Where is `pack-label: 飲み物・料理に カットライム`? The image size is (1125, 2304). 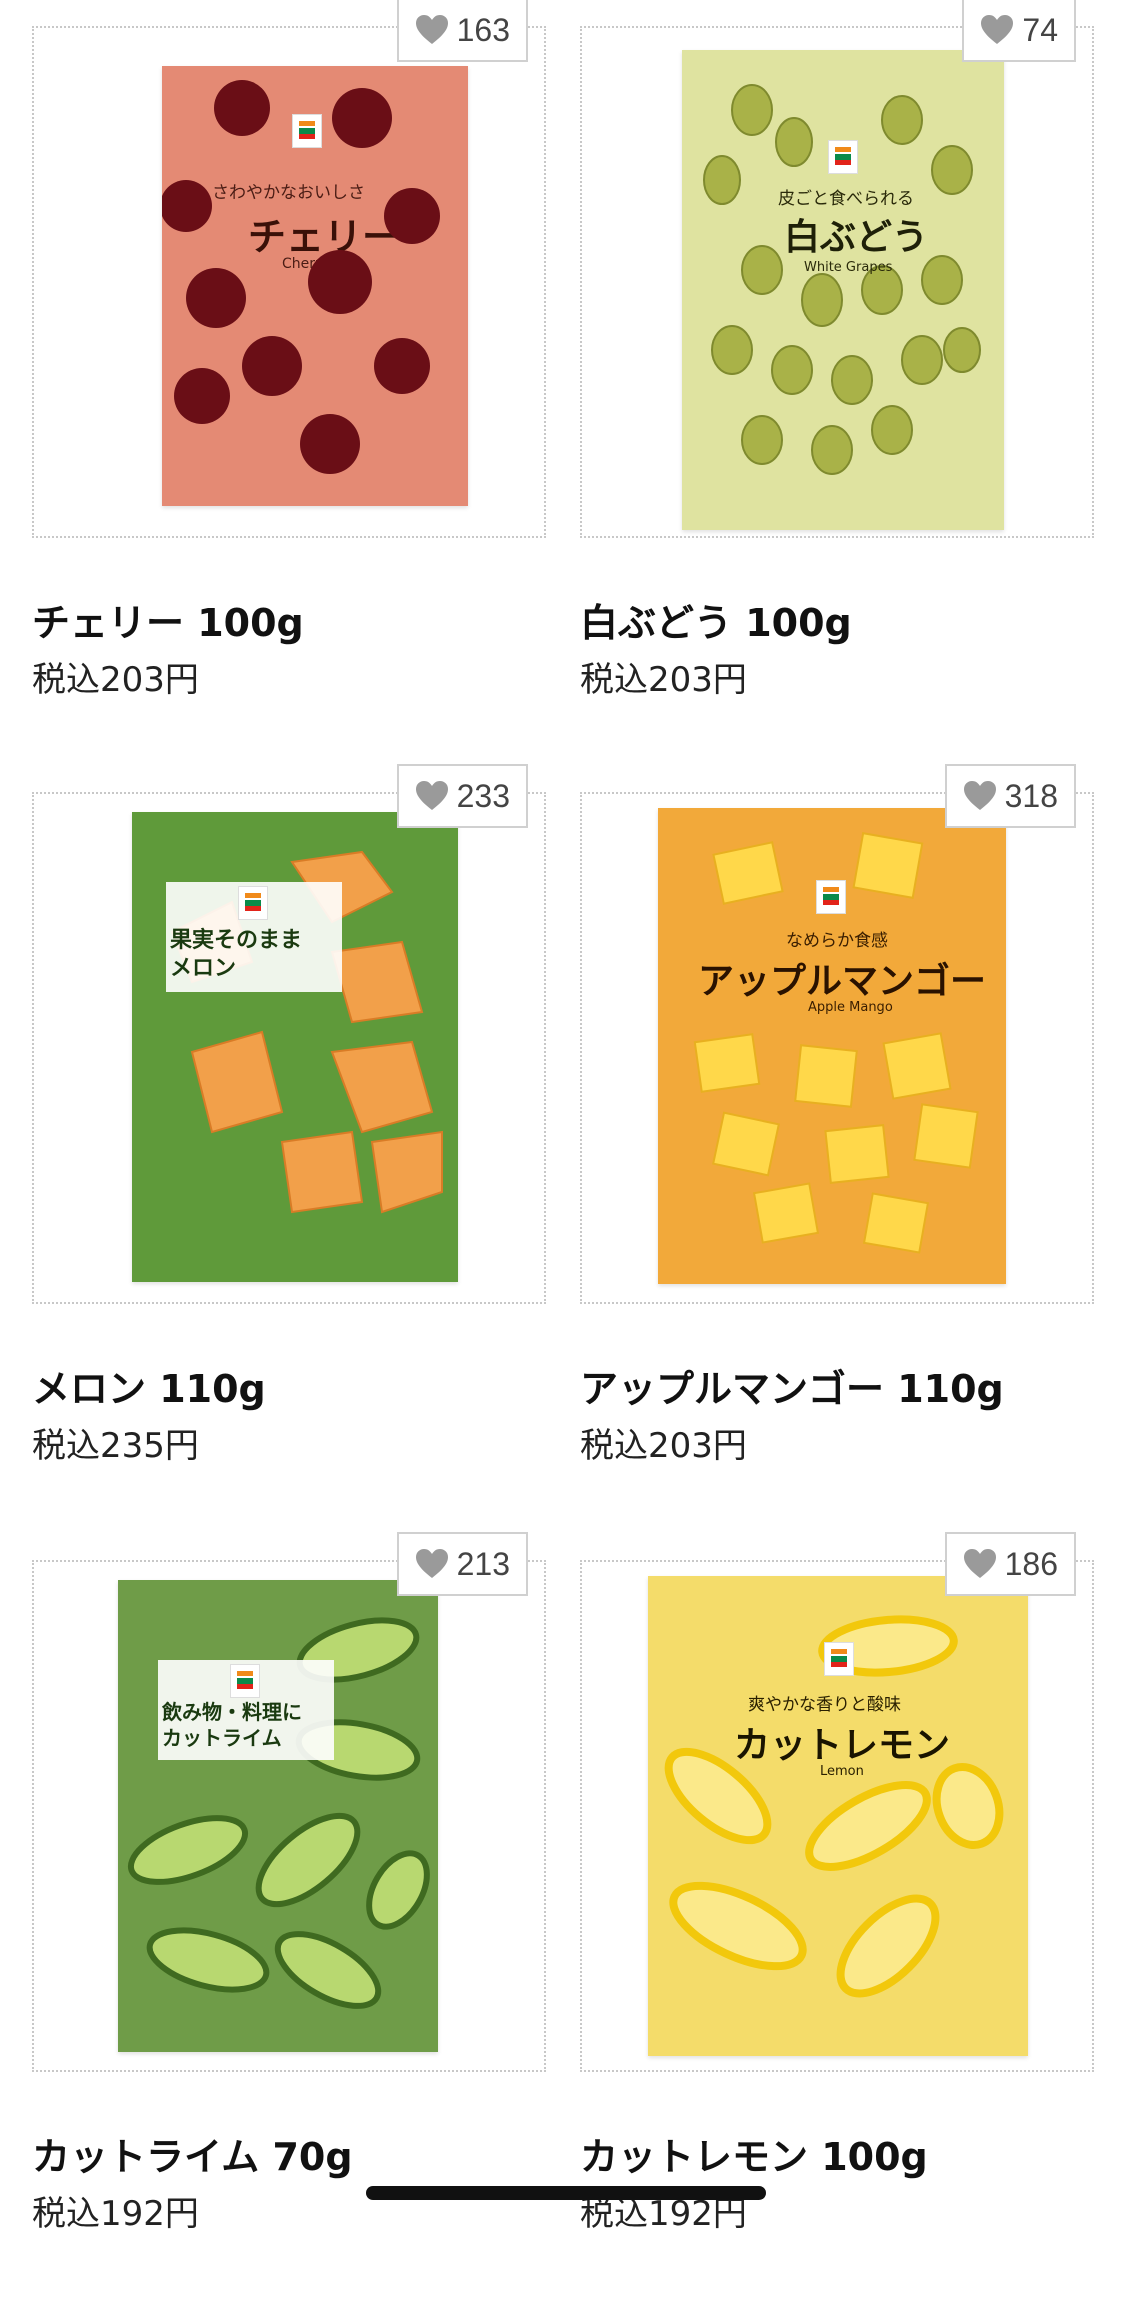 pack-label: 飲み物・料理に カットライム is located at coordinates (246, 1710).